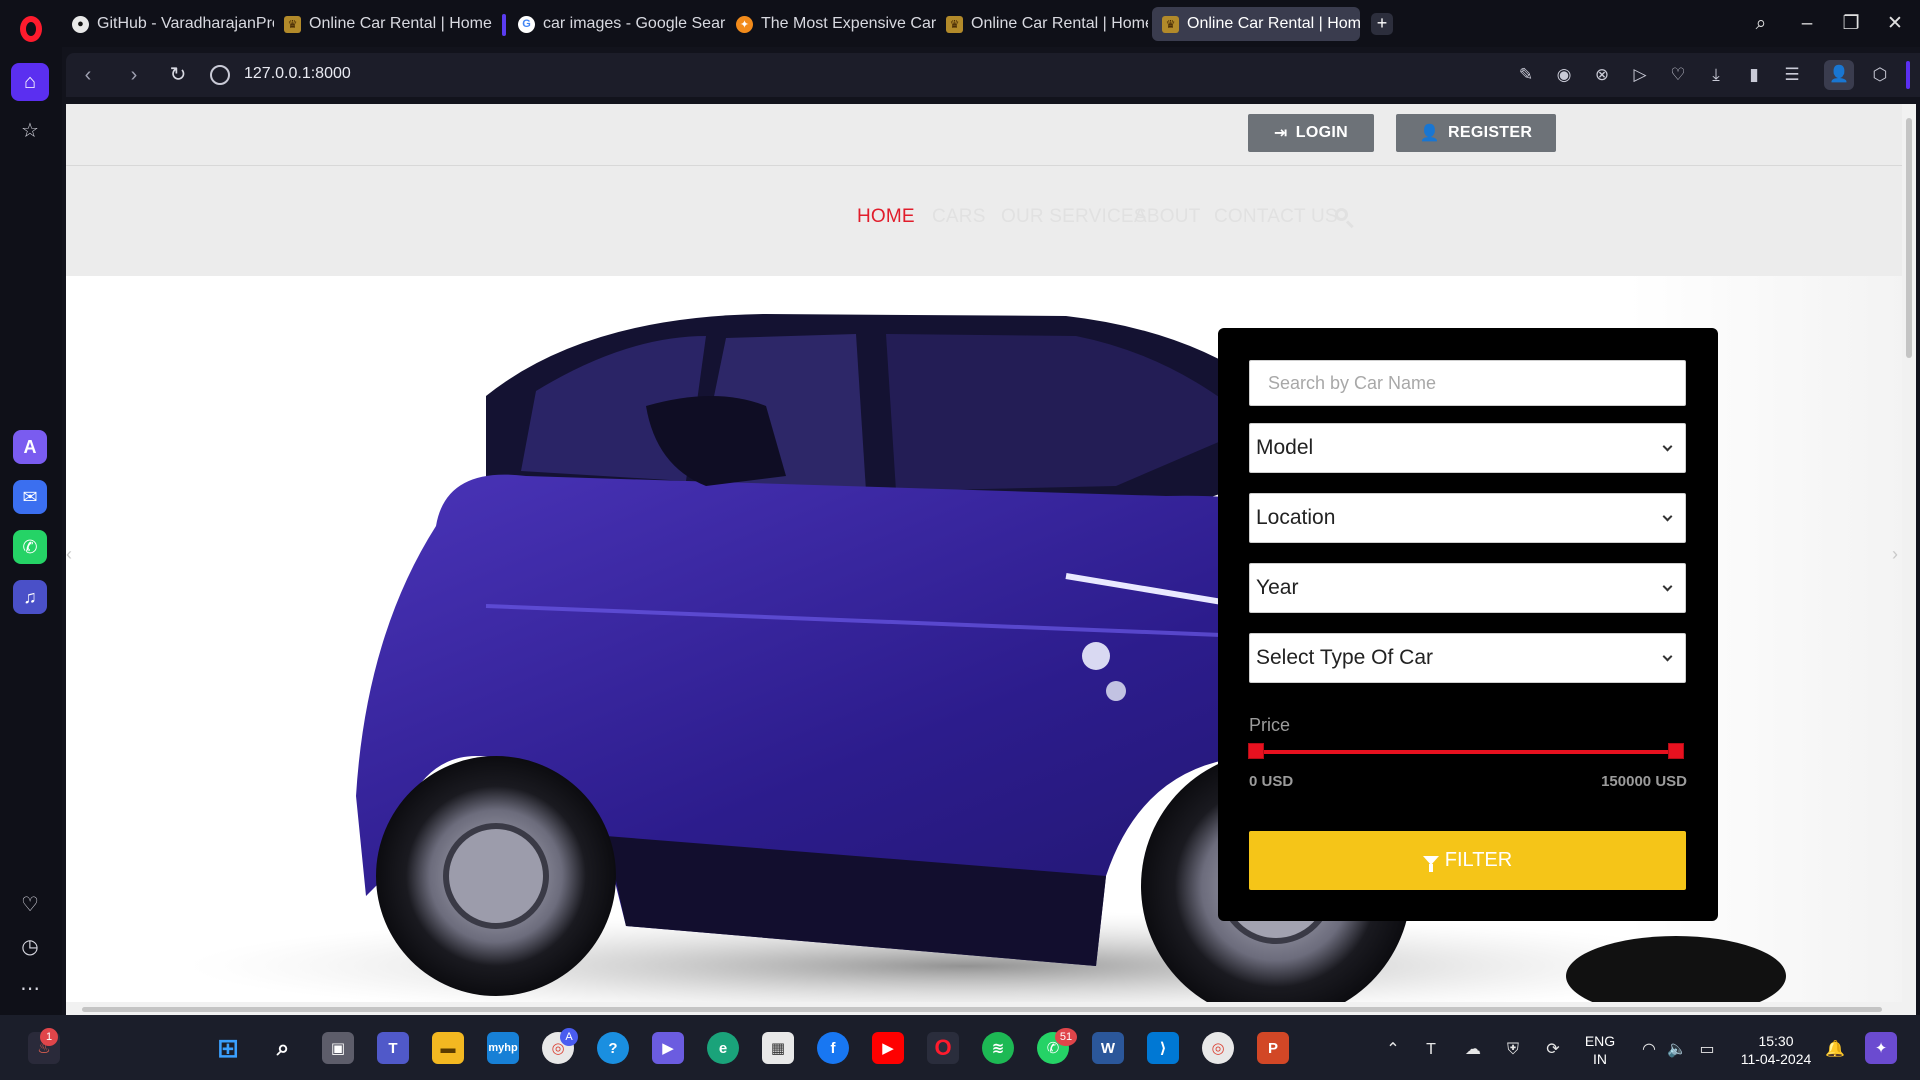  I want to click on aria-icon: A, so click(30, 447).